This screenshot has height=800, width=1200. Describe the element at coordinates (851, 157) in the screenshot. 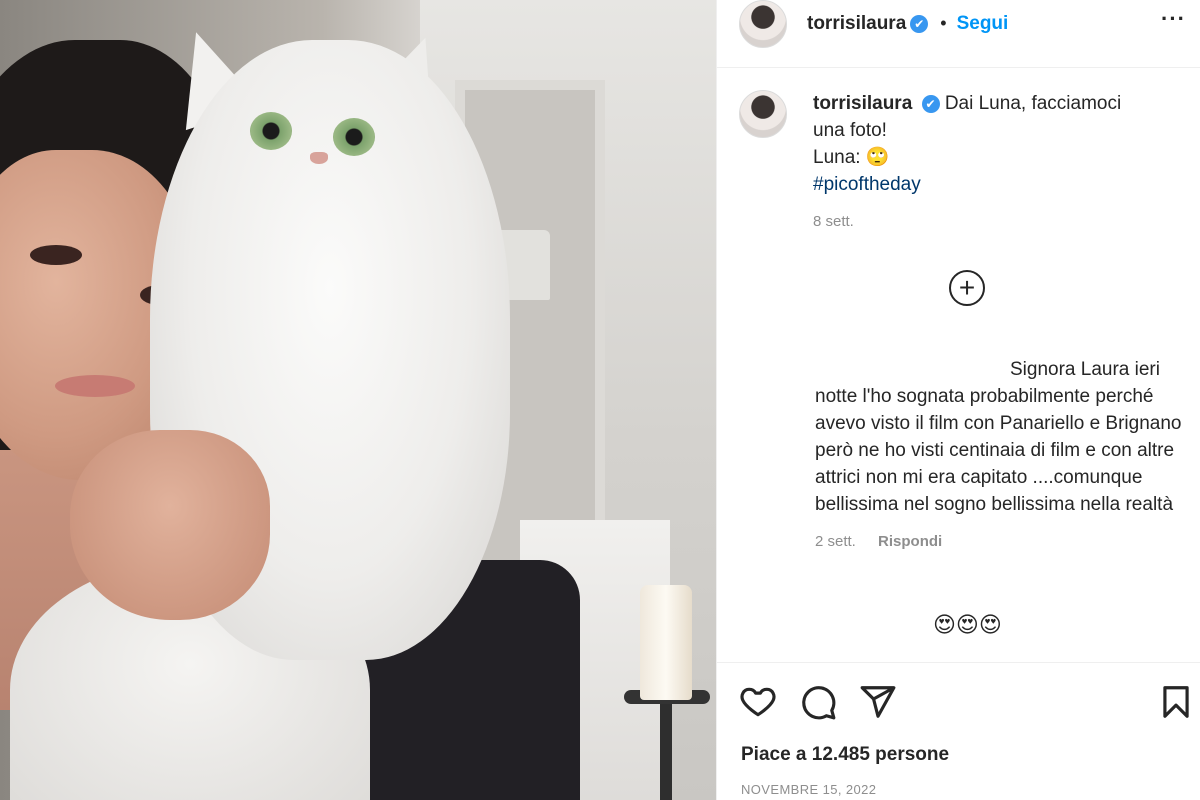

I see `caption-line-3: Luna: 🙄` at that location.